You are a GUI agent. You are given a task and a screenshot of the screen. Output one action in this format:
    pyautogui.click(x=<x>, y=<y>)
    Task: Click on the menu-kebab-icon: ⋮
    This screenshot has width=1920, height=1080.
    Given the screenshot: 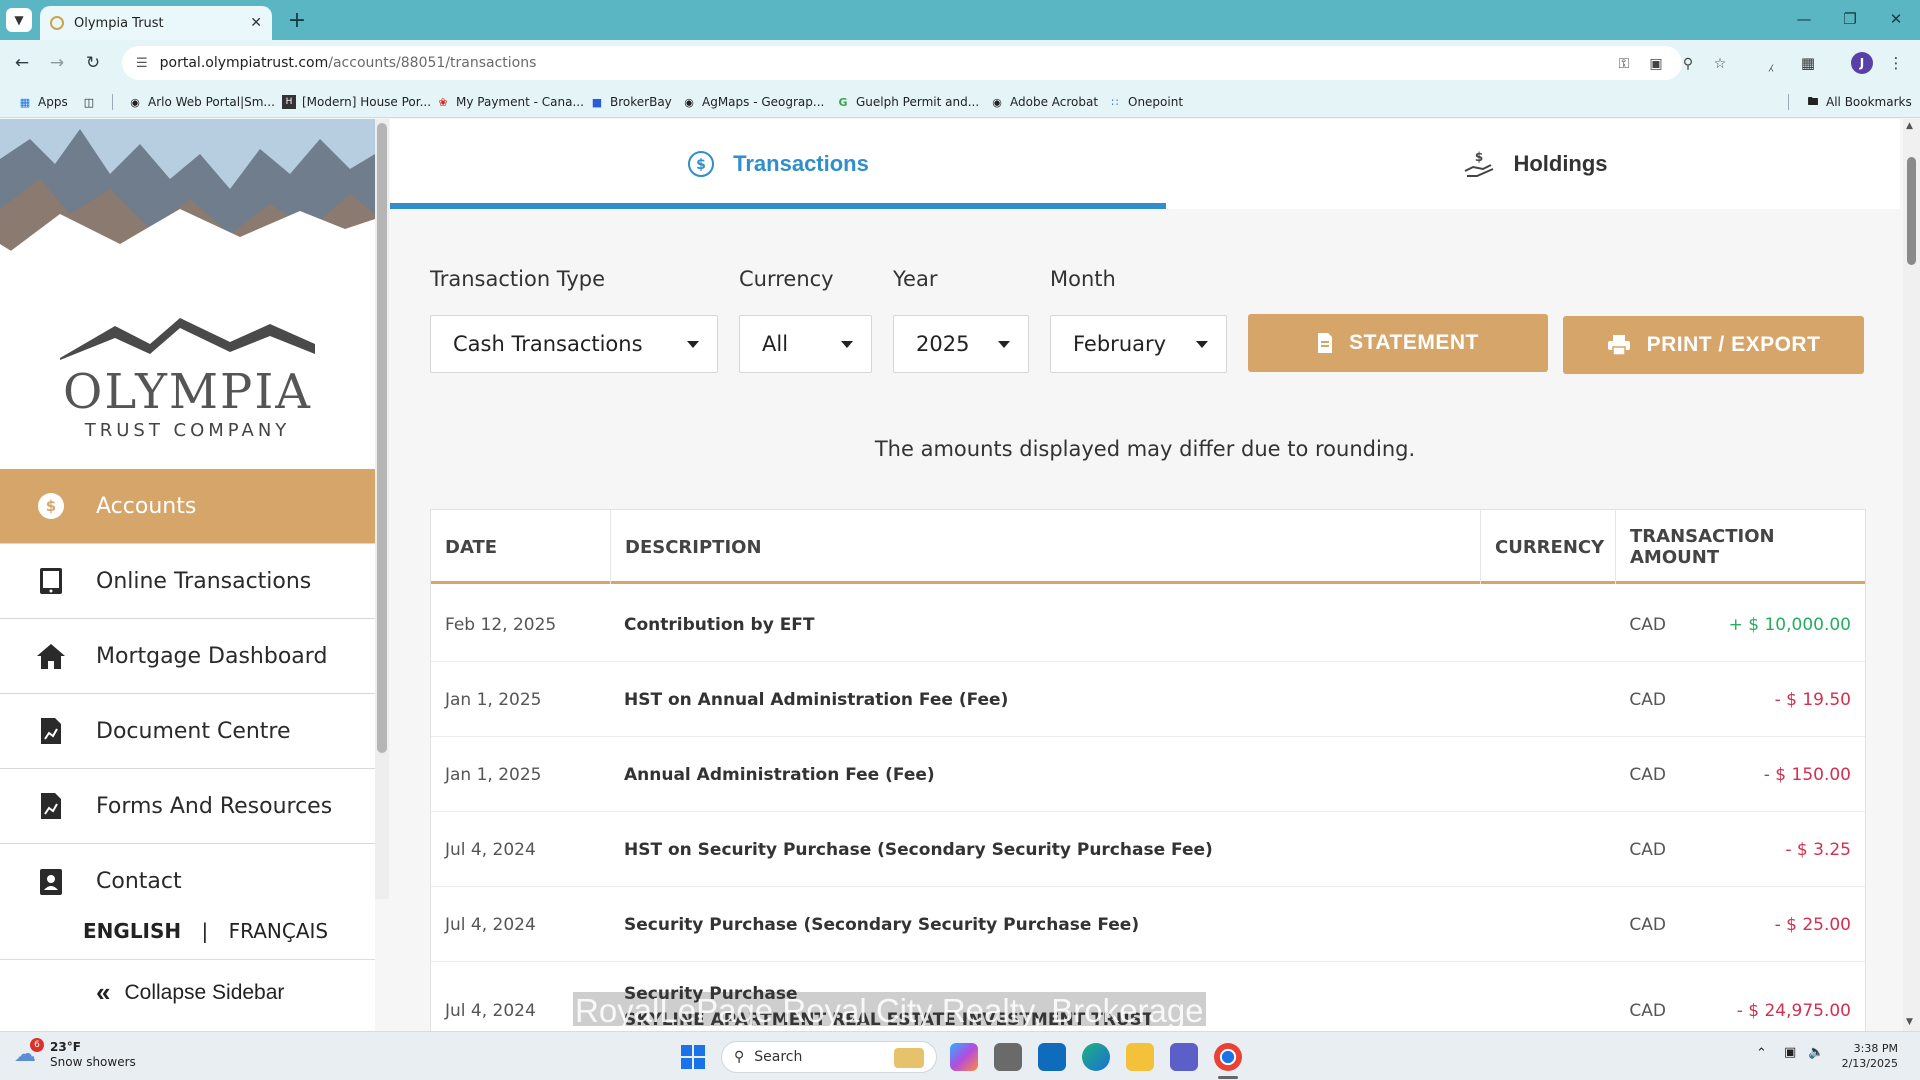 What is the action you would take?
    pyautogui.click(x=1896, y=63)
    